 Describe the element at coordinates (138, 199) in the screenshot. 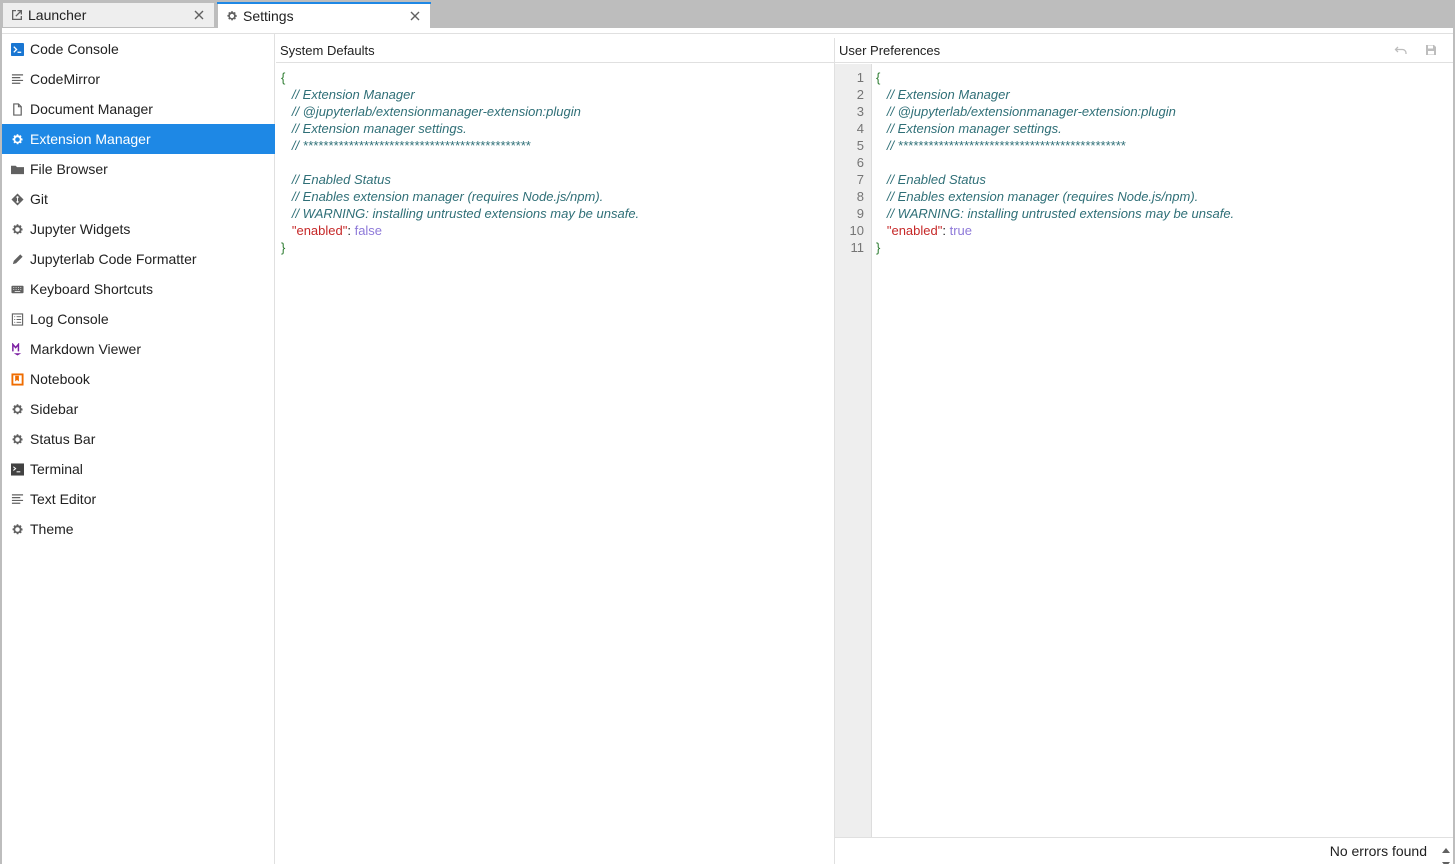

I see `sidebar-item-git: Git` at that location.